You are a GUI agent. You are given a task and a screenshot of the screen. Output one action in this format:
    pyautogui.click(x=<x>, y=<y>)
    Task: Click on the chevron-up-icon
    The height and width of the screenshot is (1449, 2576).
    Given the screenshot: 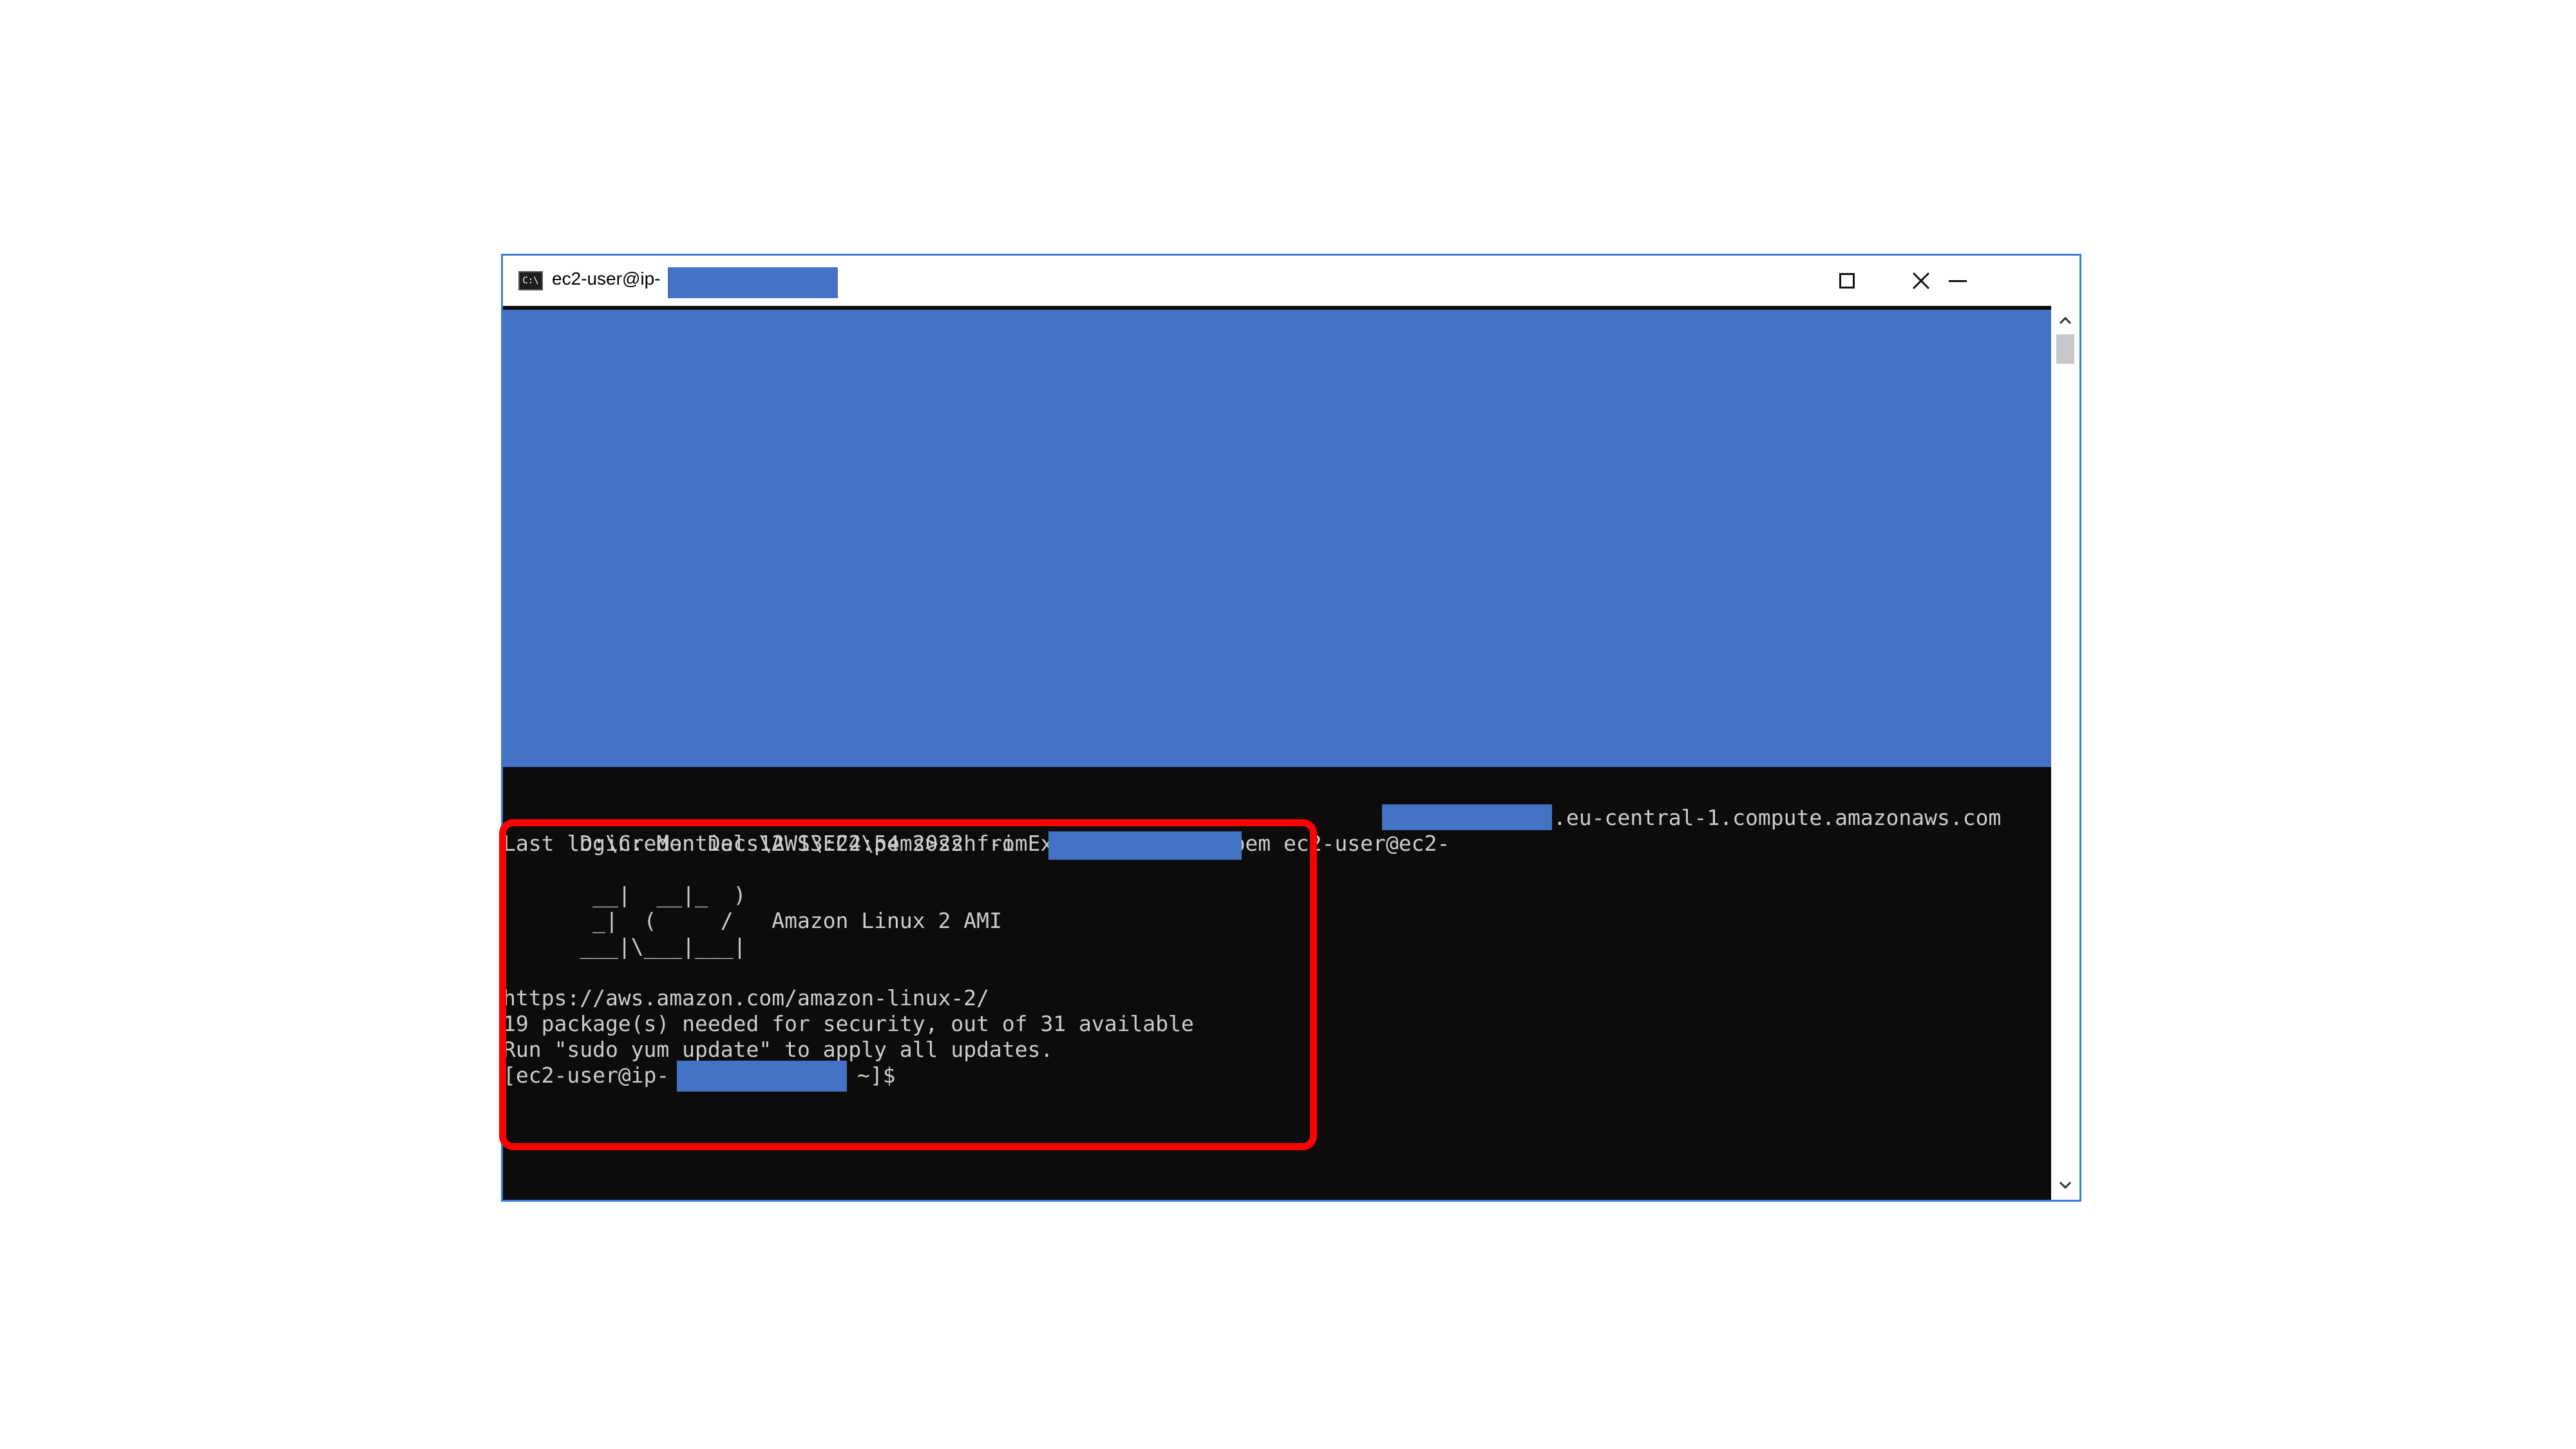 What is the action you would take?
    pyautogui.click(x=2066, y=320)
    